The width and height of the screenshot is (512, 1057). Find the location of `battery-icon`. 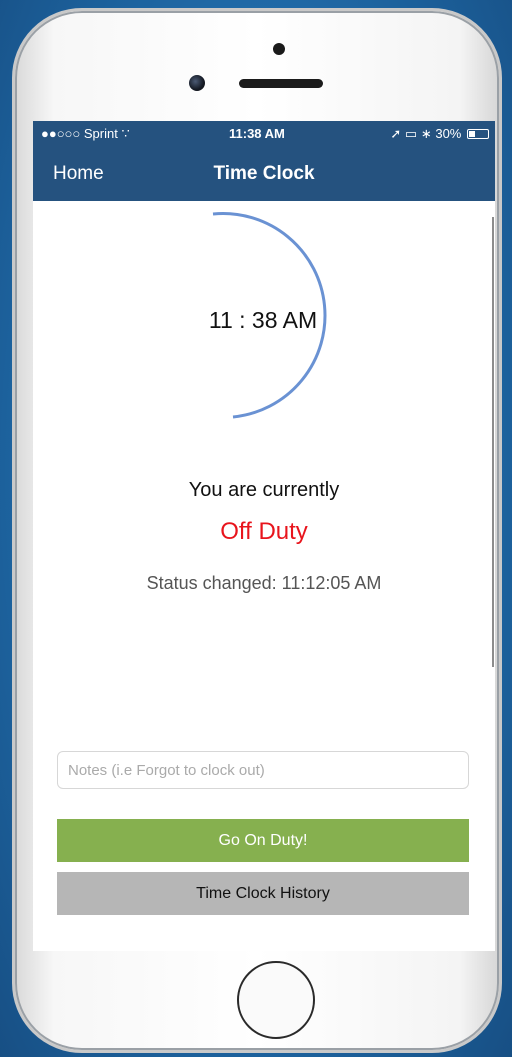

battery-icon is located at coordinates (478, 134).